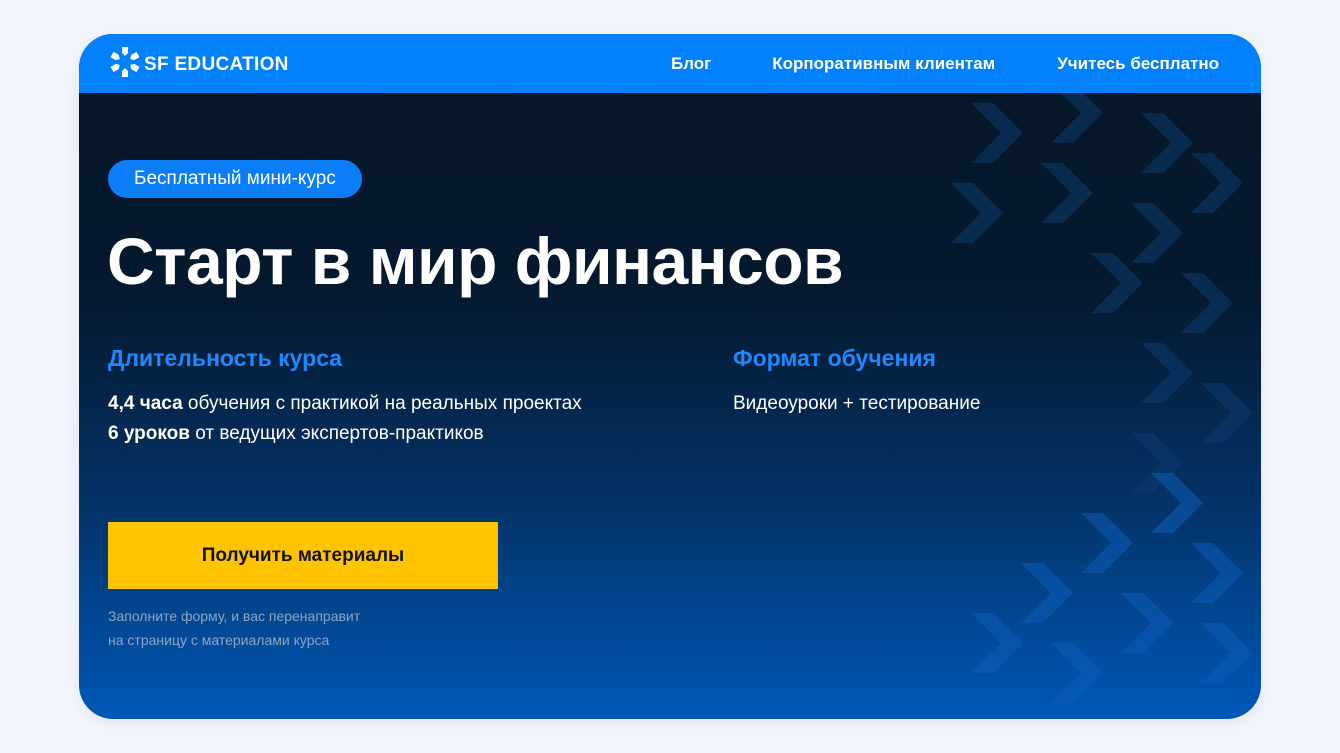  What do you see at coordinates (145, 403) in the screenshot?
I see `duration-hours-value: 4,4 часа` at bounding box center [145, 403].